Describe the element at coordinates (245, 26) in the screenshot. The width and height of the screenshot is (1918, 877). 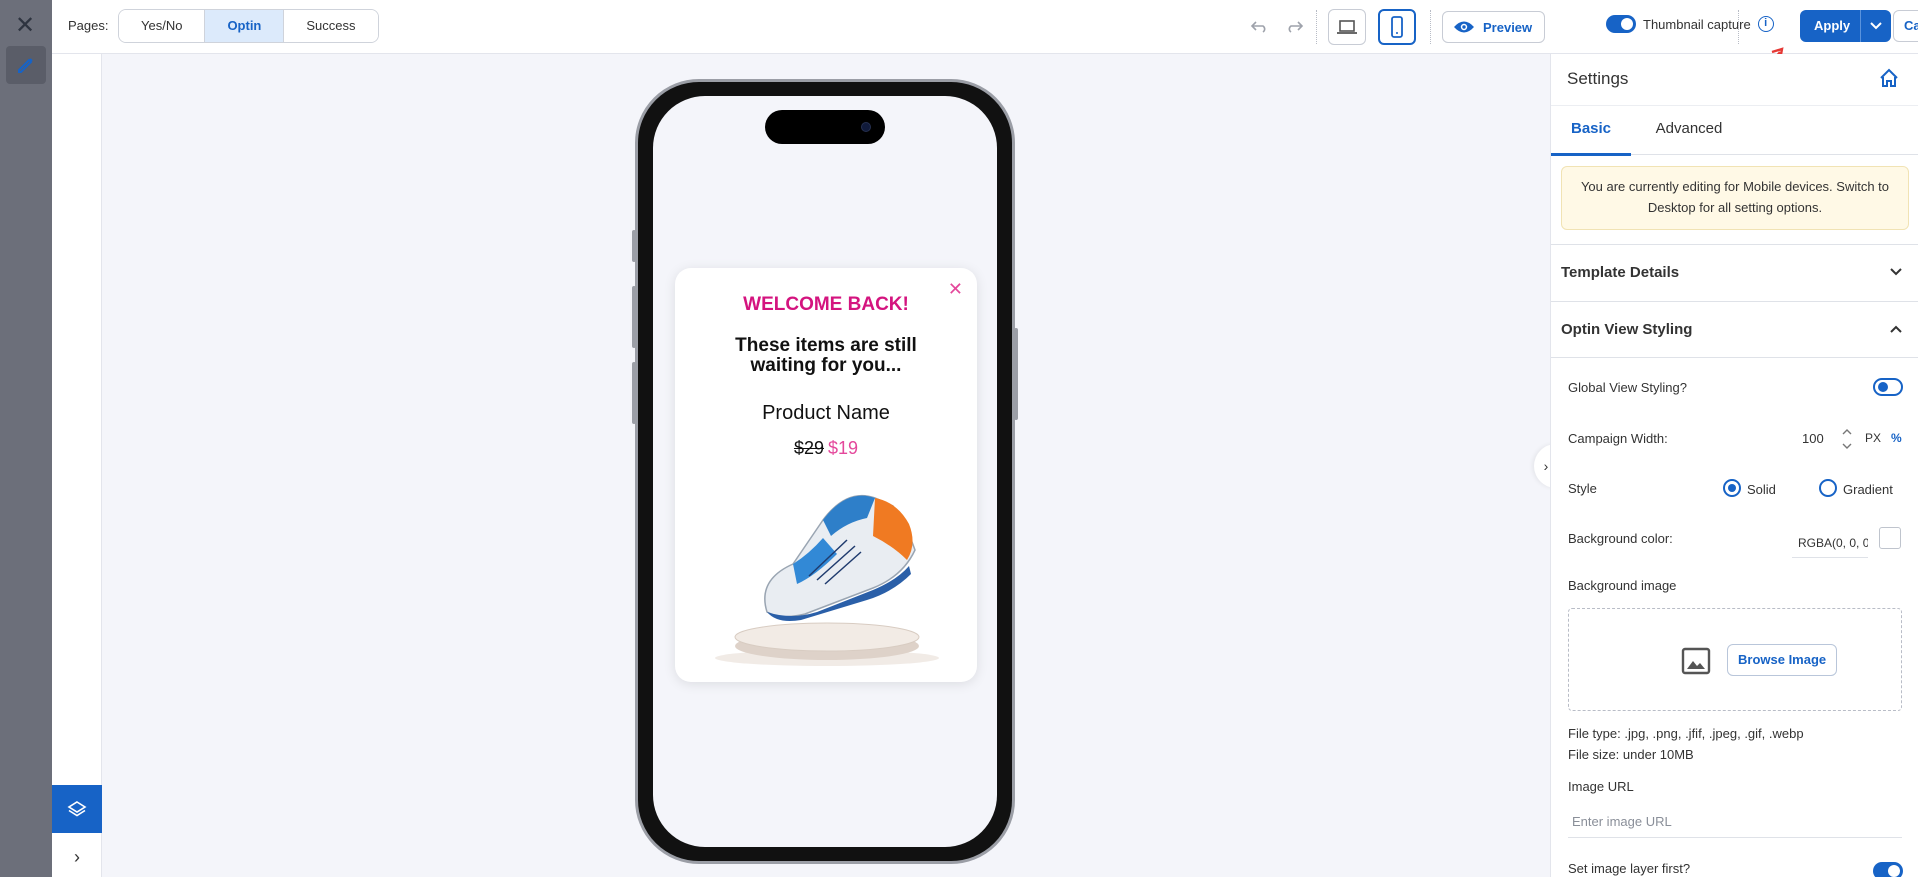
I see `page-tab-optin: Optin` at that location.